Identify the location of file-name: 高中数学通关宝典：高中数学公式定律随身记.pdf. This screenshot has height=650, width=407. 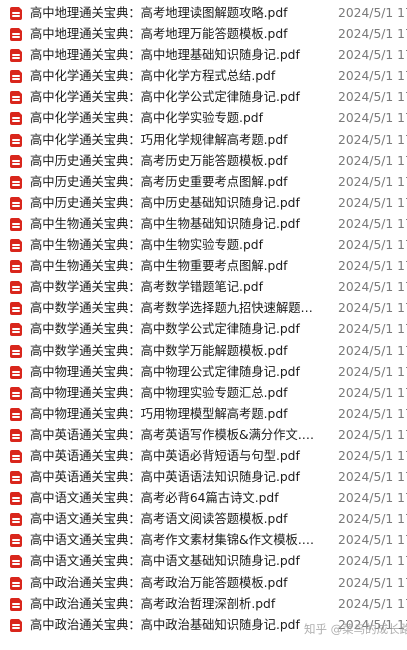
(165, 329).